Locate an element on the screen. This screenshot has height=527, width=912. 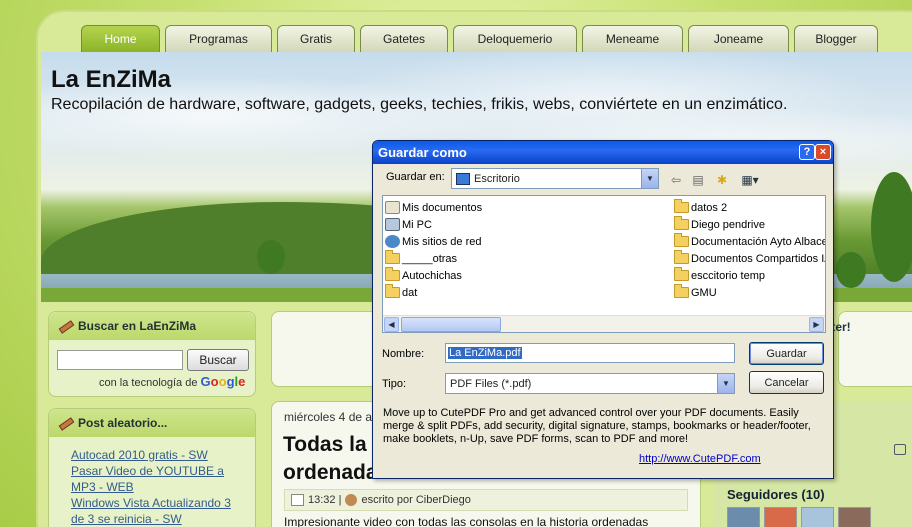
close-button: × is located at coordinates (823, 152).